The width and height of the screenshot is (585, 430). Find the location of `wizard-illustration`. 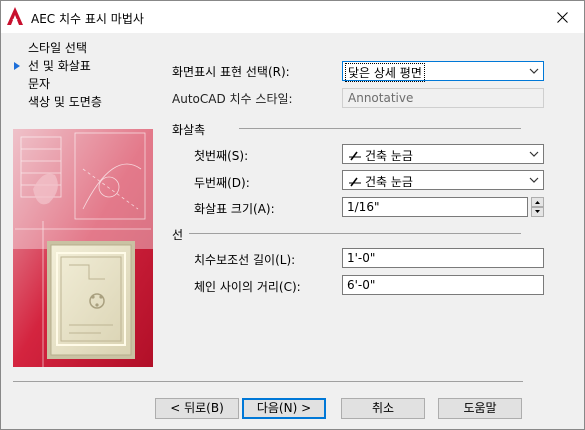

wizard-illustration is located at coordinates (83, 248).